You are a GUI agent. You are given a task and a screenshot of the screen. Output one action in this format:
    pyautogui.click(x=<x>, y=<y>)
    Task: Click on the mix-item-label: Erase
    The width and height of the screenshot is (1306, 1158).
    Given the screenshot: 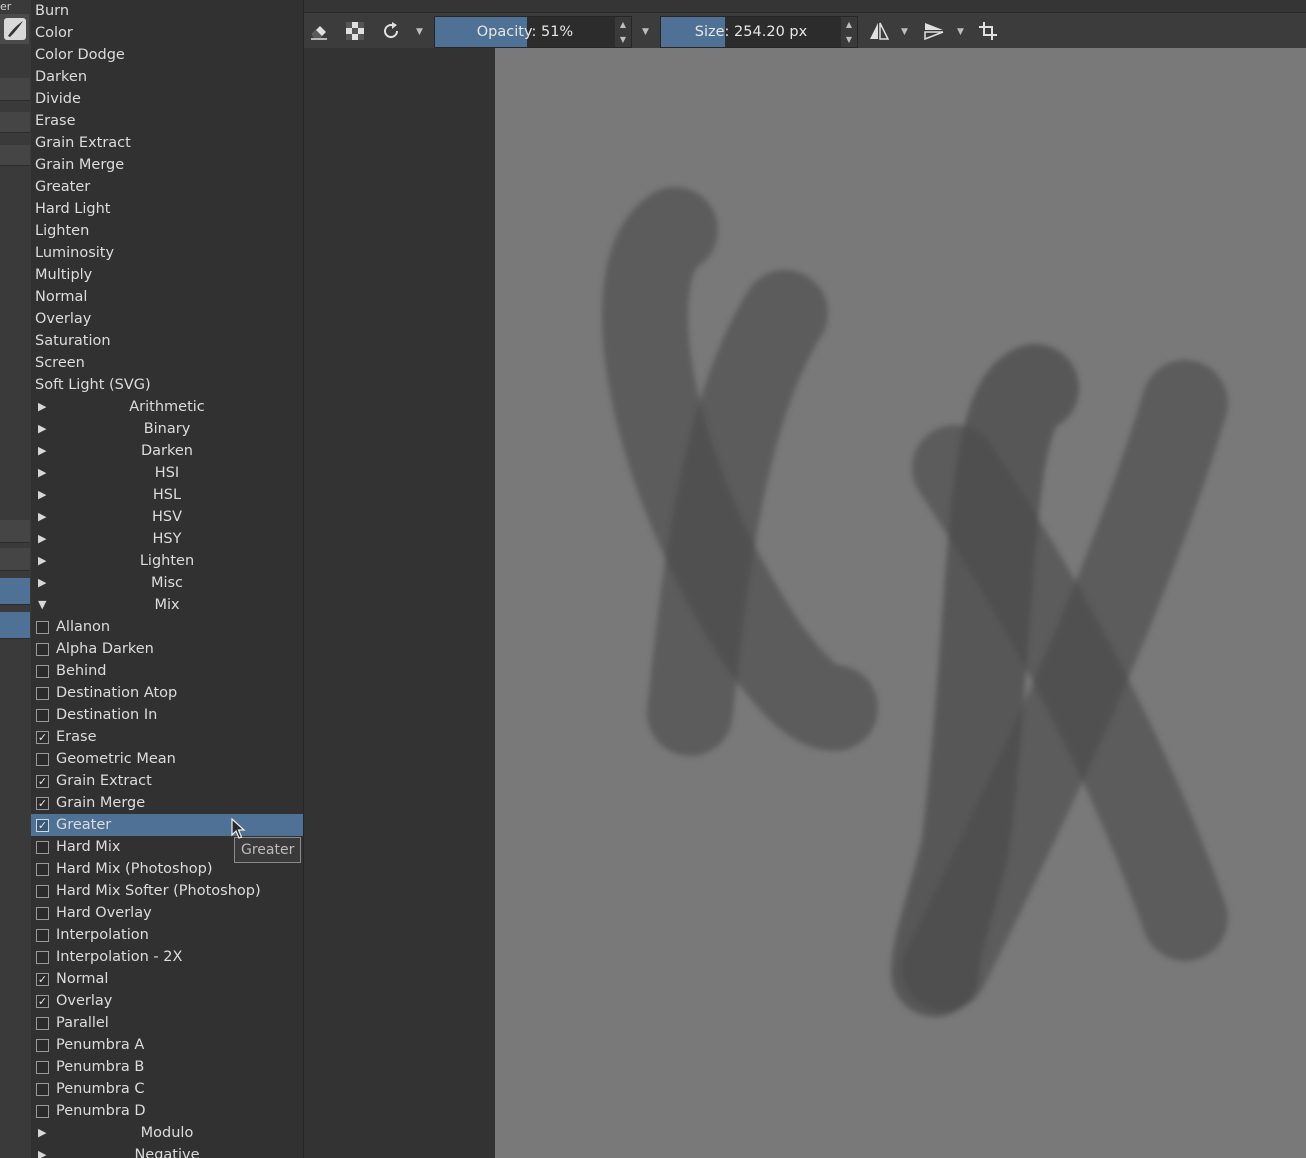 What is the action you would take?
    pyautogui.click(x=76, y=737)
    